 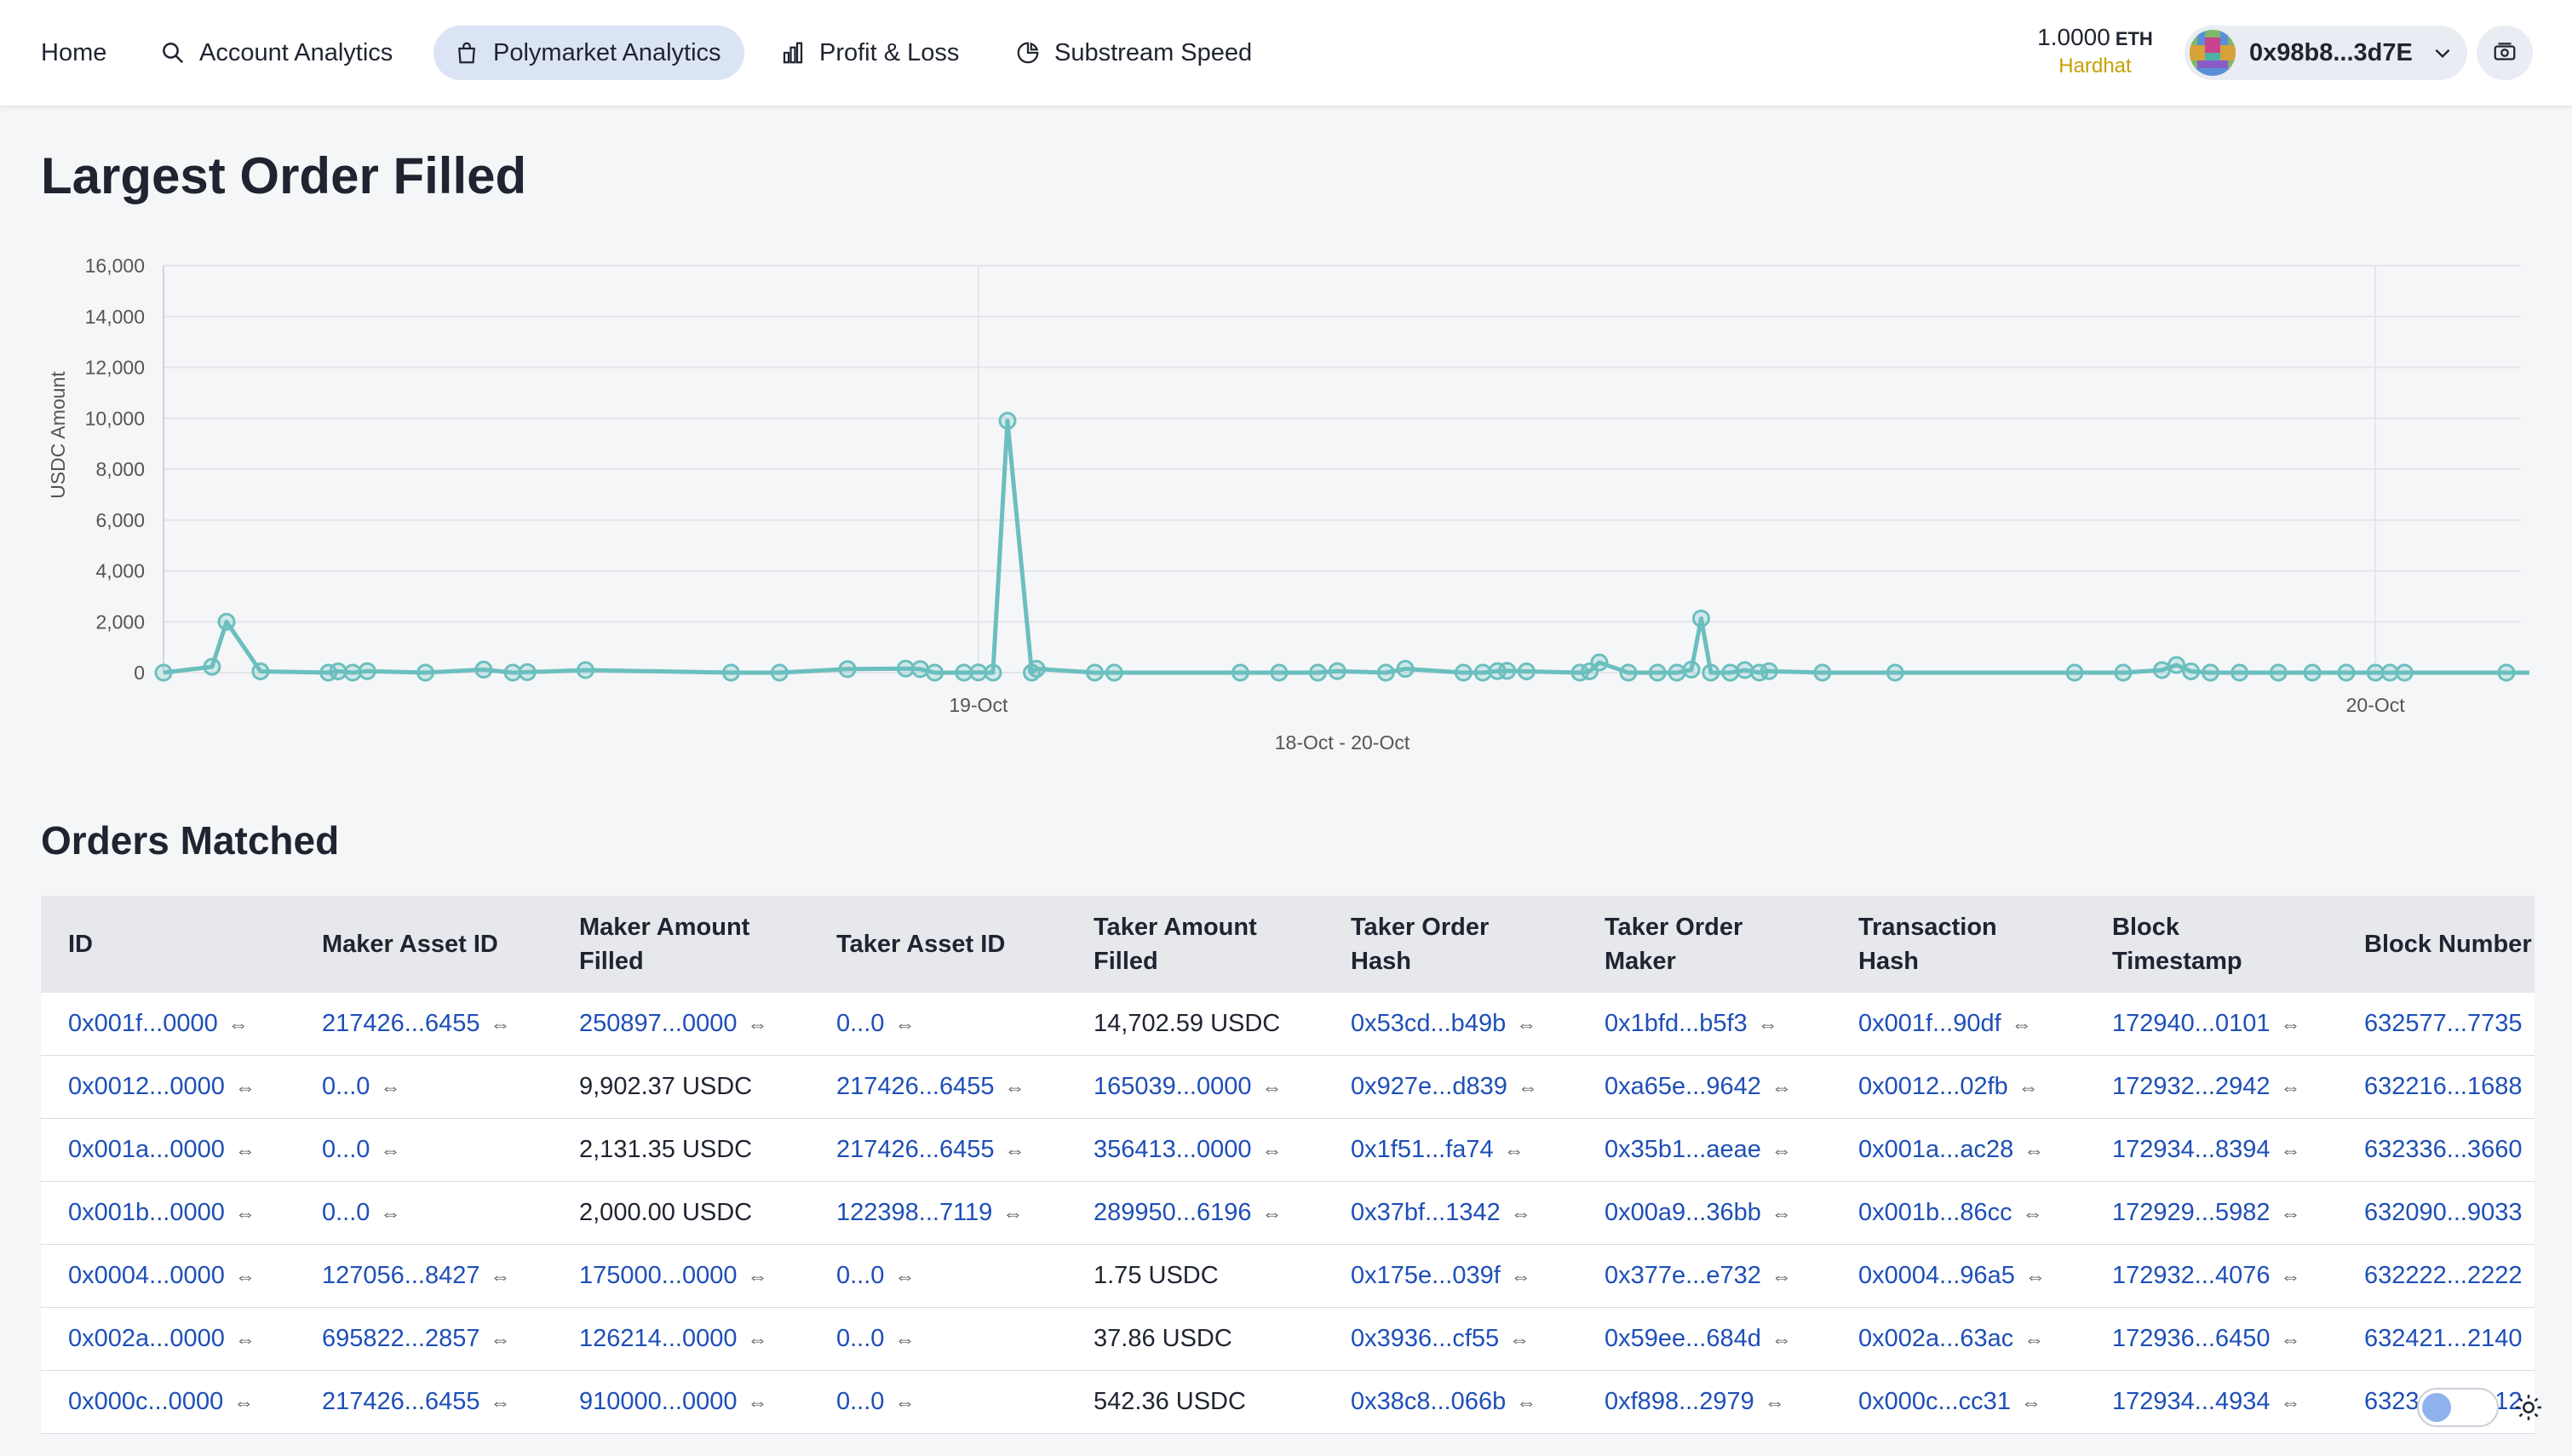 What do you see at coordinates (1422, 1149) in the screenshot?
I see `cell-link: 0x1f51...fa74` at bounding box center [1422, 1149].